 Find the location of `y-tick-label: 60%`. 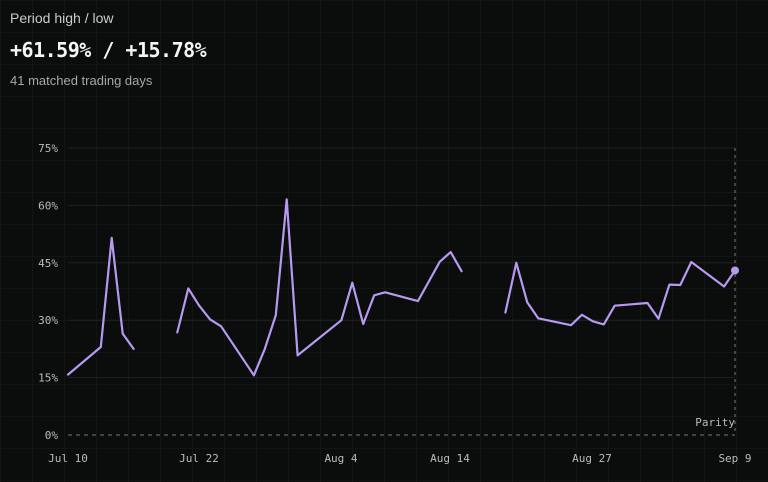

y-tick-label: 60% is located at coordinates (48, 205).